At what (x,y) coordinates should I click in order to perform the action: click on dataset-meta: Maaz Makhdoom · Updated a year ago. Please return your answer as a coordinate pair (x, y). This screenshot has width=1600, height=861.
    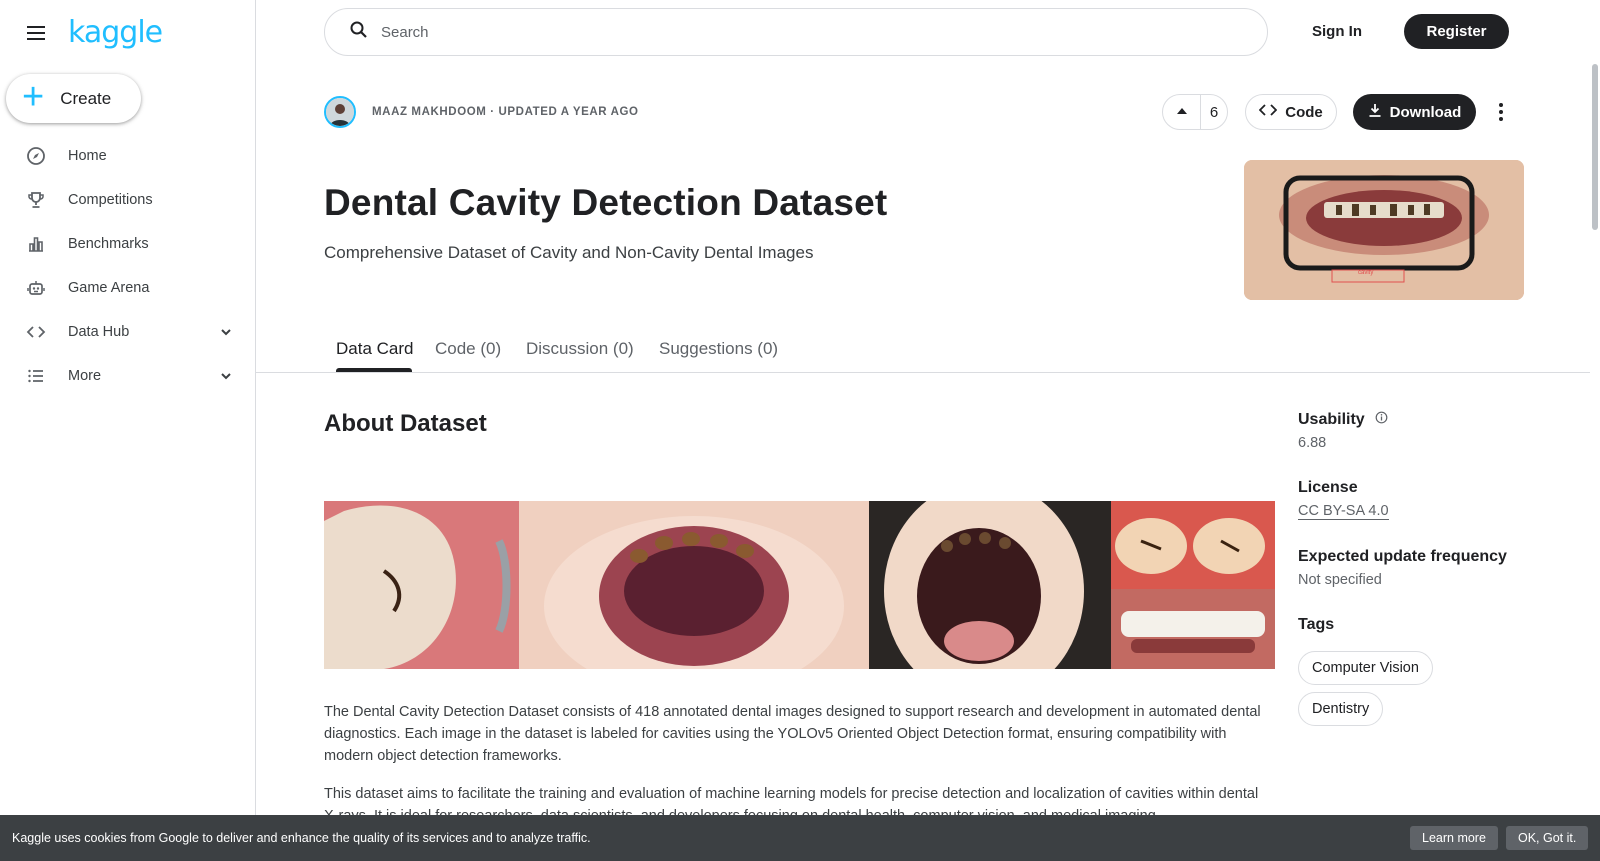
    Looking at the image, I should click on (505, 112).